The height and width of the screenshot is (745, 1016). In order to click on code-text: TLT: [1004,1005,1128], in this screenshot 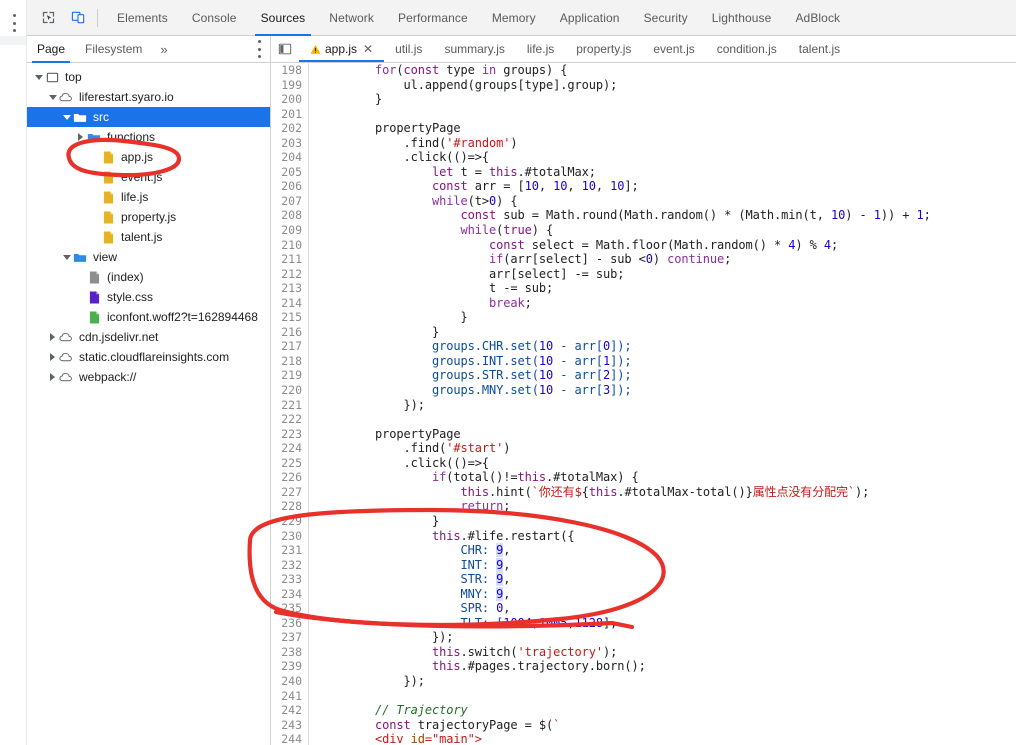, I will do `click(463, 623)`.